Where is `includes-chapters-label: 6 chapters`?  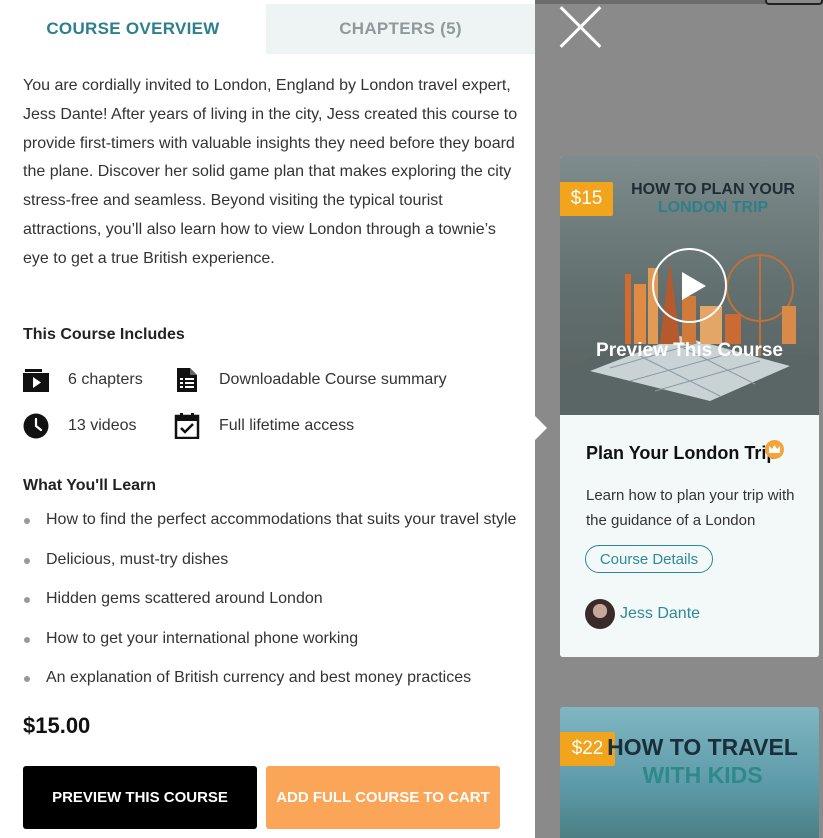
includes-chapters-label: 6 chapters is located at coordinates (105, 379).